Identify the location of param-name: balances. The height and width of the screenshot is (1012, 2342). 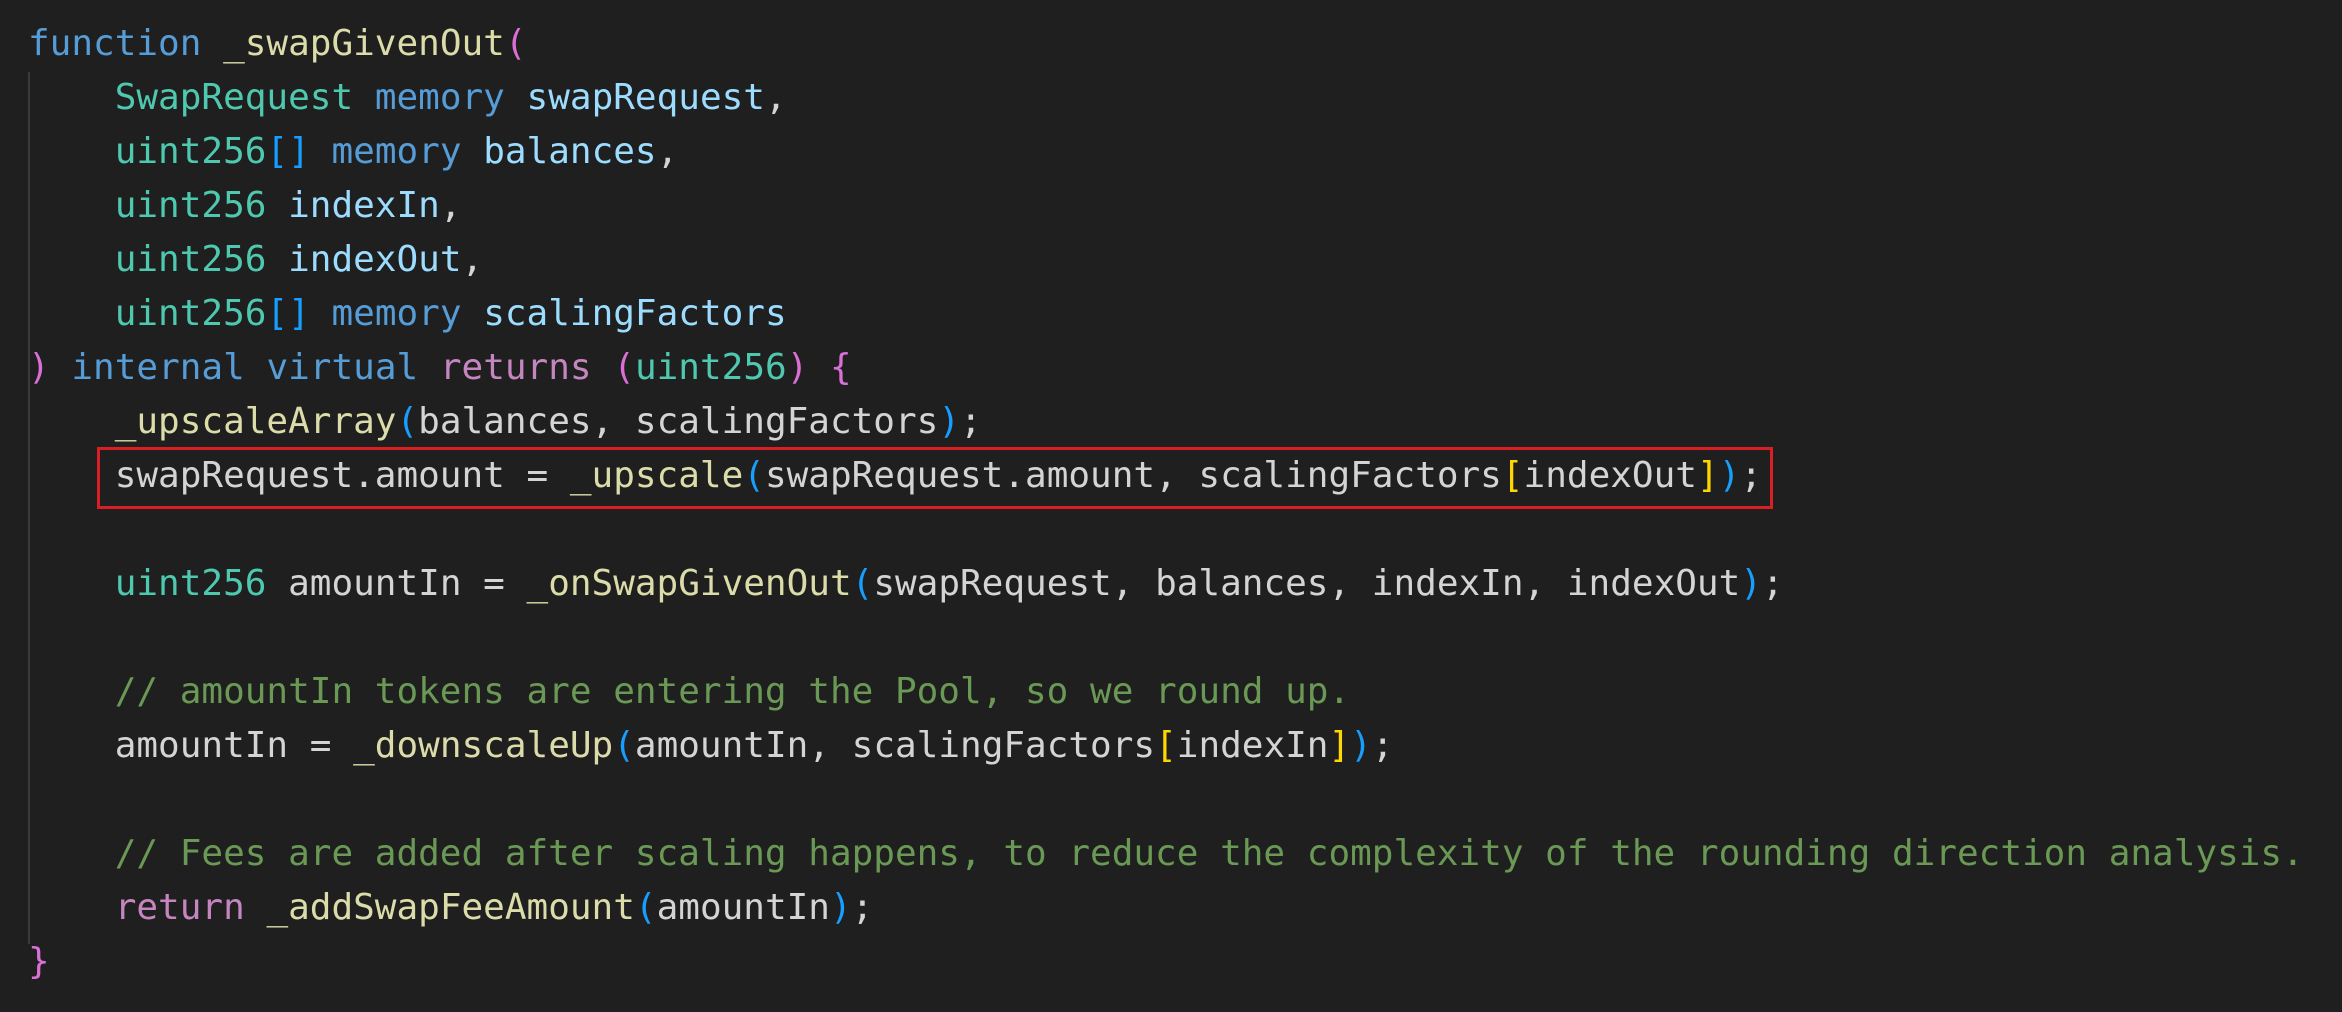
(570, 151).